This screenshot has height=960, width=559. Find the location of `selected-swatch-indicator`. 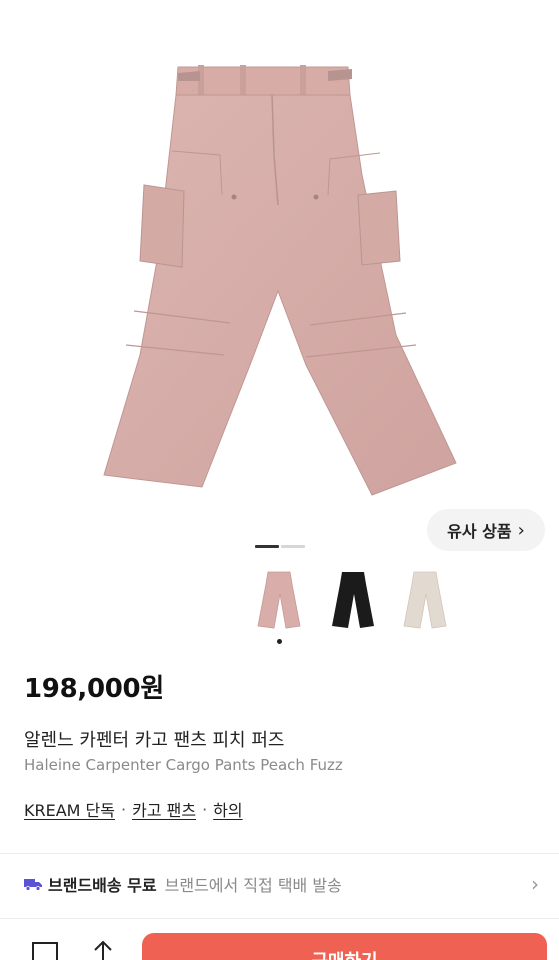

selected-swatch-indicator is located at coordinates (279, 641).